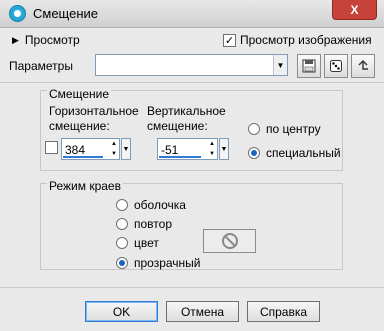 The image size is (384, 331). I want to click on no-symbol-icon, so click(229, 241).